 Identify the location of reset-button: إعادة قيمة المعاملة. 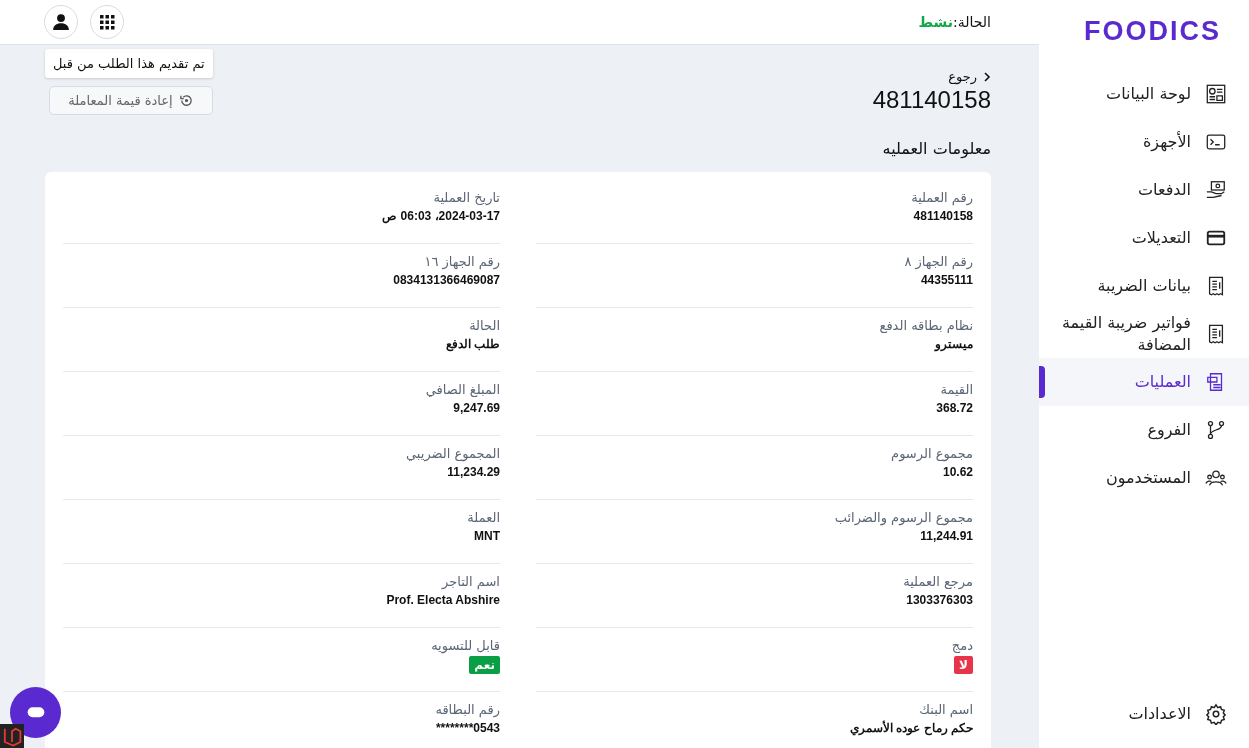
(131, 100).